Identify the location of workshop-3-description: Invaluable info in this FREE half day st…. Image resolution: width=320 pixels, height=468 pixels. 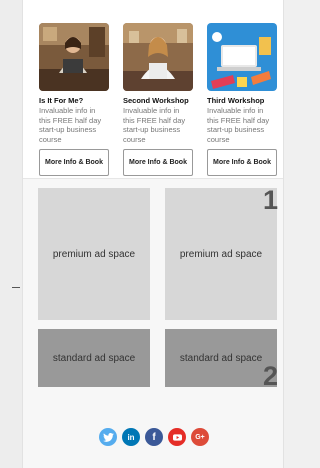
(238, 125).